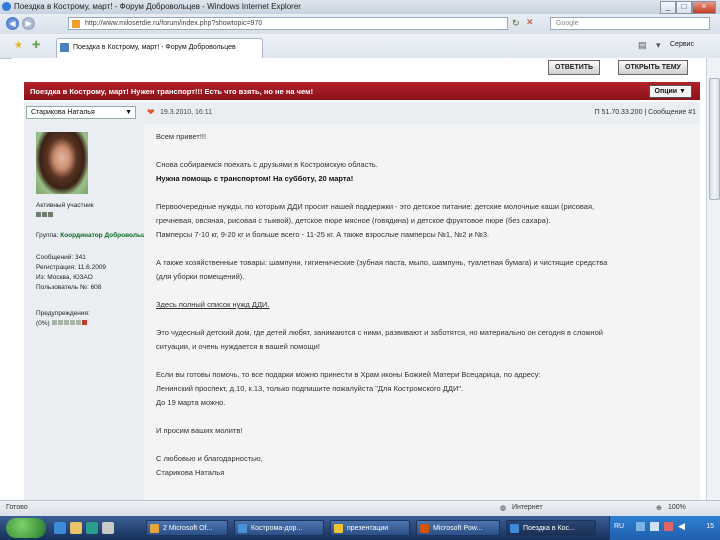 The height and width of the screenshot is (540, 720). I want to click on post-line: (для уборки помещений)., so click(200, 276).